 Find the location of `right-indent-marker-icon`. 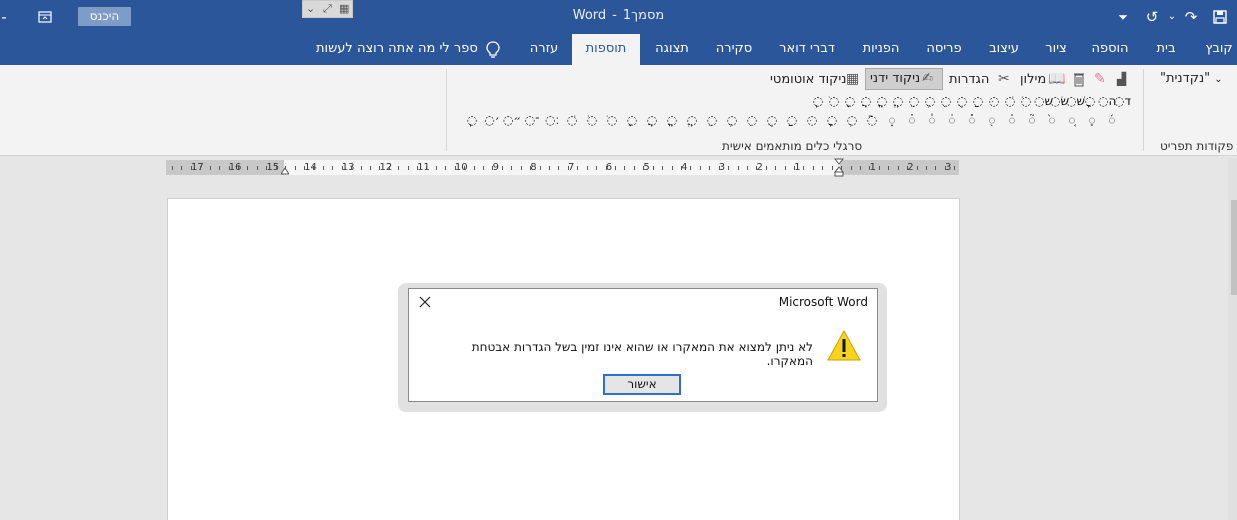

right-indent-marker-icon is located at coordinates (285, 170).